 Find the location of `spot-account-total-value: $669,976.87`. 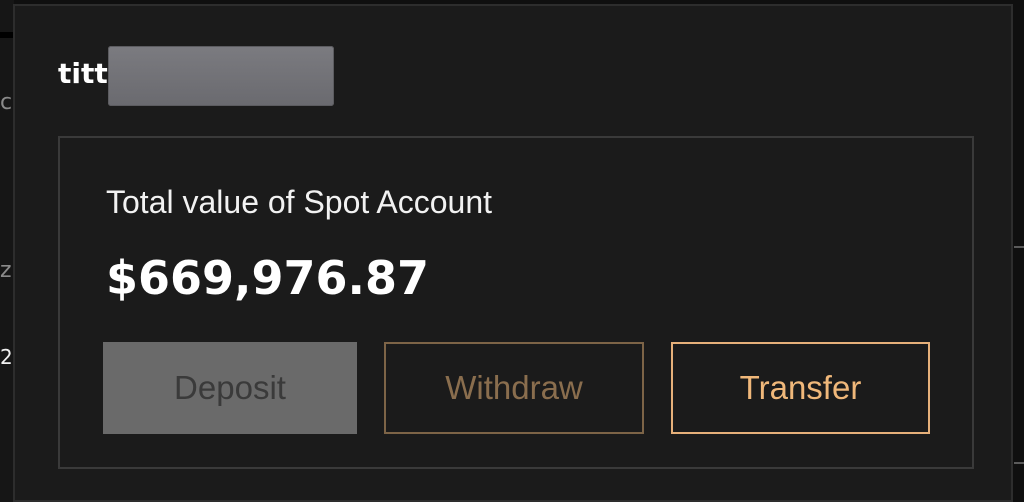

spot-account-total-value: $669,976.87 is located at coordinates (268, 278).